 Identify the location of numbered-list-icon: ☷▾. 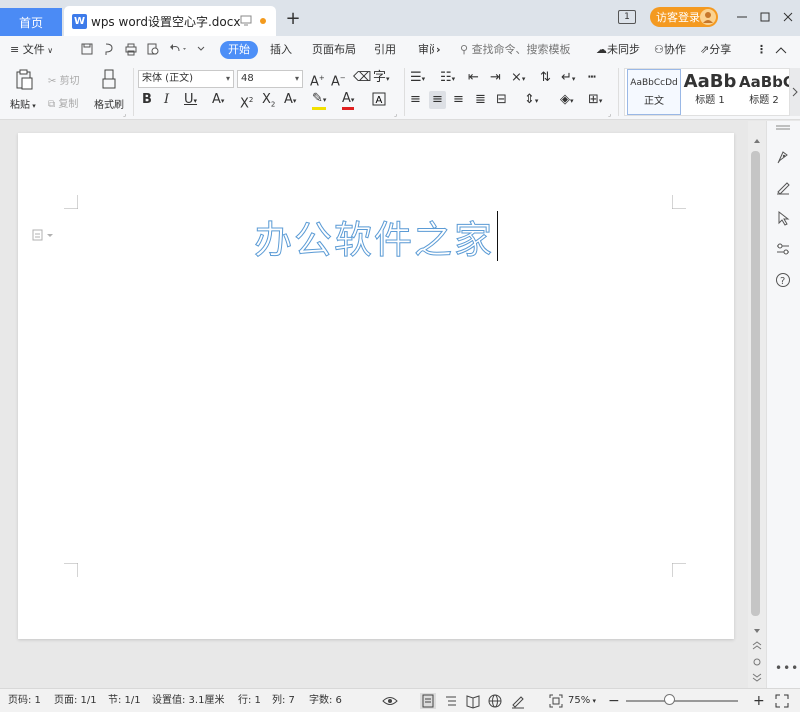
(447, 78).